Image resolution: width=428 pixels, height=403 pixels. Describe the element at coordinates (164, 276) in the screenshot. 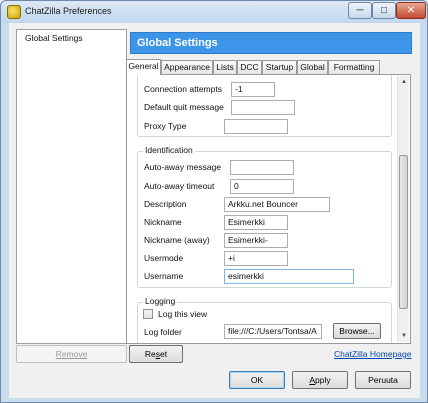

I see `username-label: Username` at that location.